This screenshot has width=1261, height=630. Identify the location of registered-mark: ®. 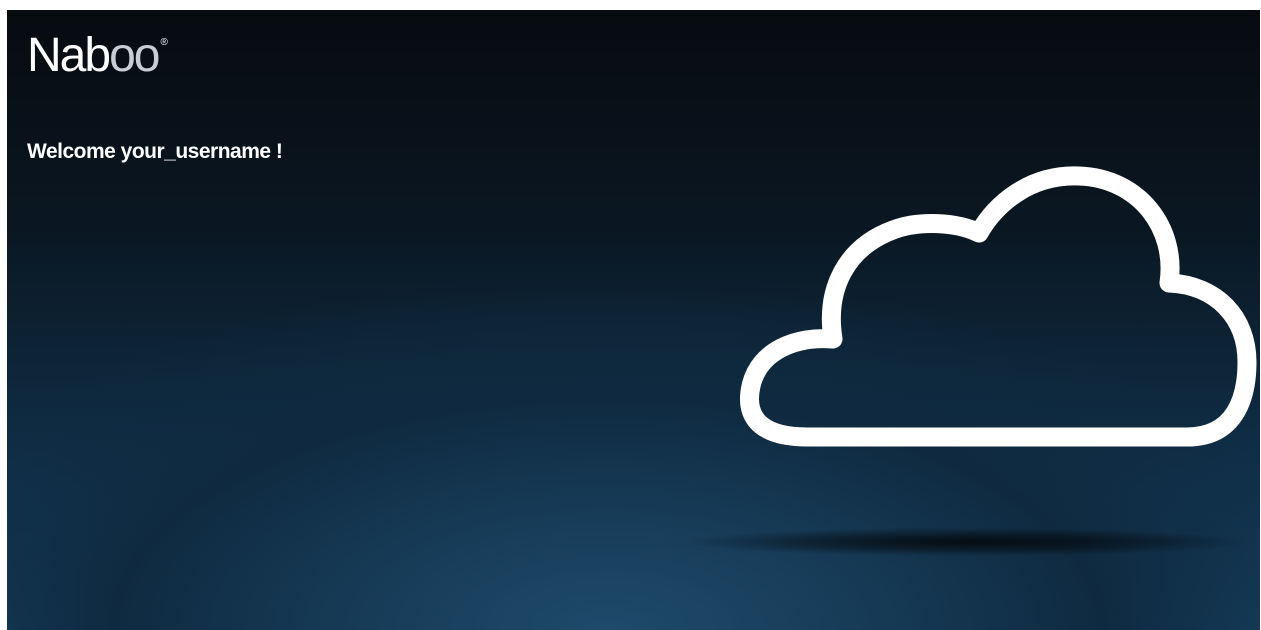
(164, 42).